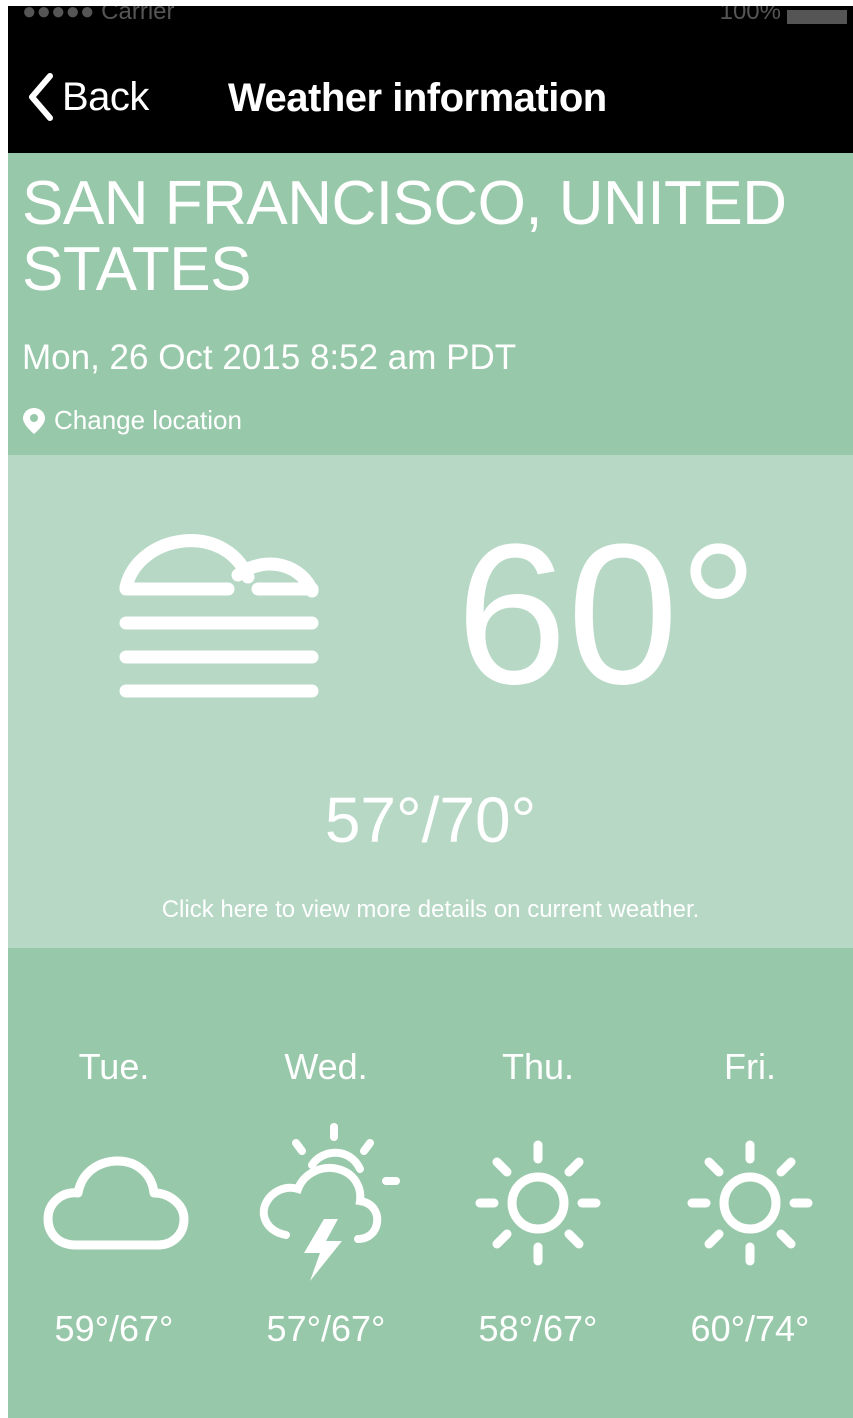 This screenshot has height=1418, width=853. I want to click on current-temp-range: 57°/70°, so click(430, 820).